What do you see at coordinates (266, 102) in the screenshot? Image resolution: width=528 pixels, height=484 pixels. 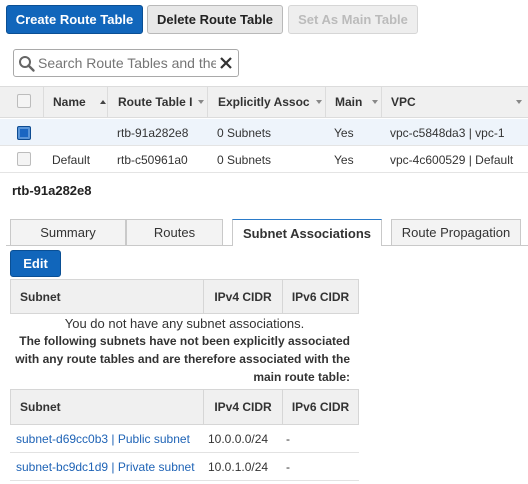 I see `column-header-explicitly-associated: Explicitly Assoc` at bounding box center [266, 102].